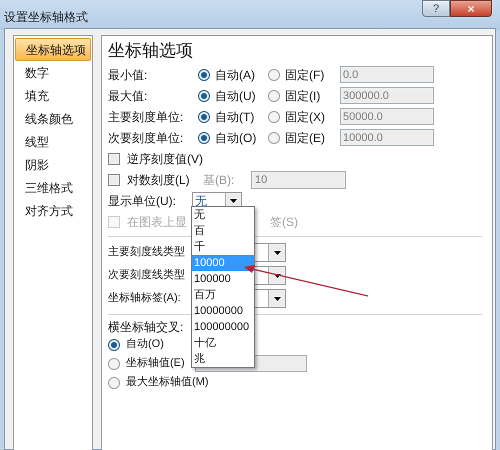 The width and height of the screenshot is (500, 450). I want to click on checkbox-label: 在图表上显, so click(157, 222).